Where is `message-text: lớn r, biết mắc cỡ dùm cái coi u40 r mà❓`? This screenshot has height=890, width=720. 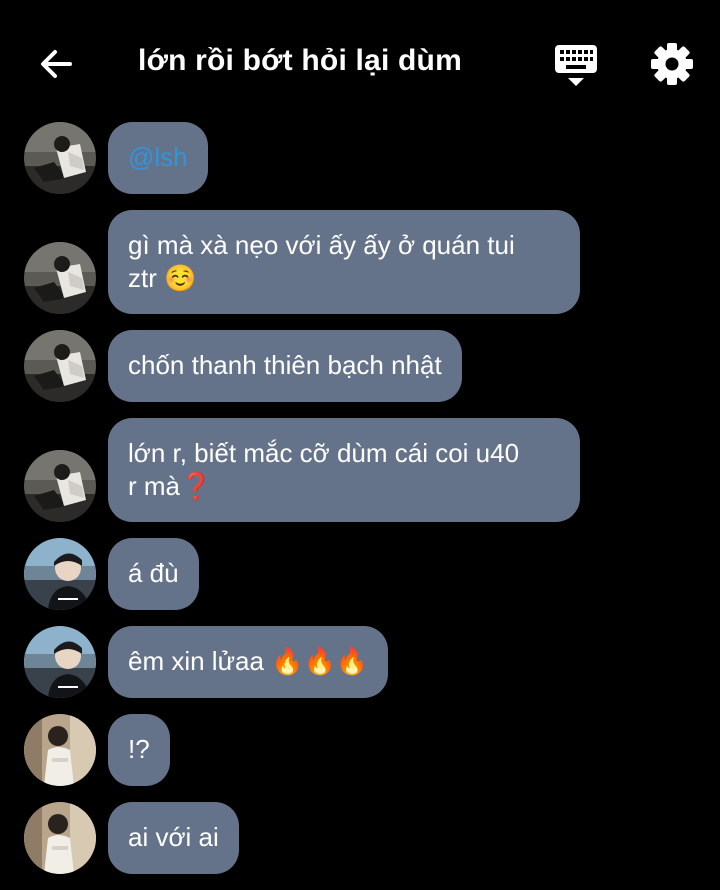
message-text: lớn r, biết mắc cỡ dùm cái coi u40 r mà❓ is located at coordinates (324, 469).